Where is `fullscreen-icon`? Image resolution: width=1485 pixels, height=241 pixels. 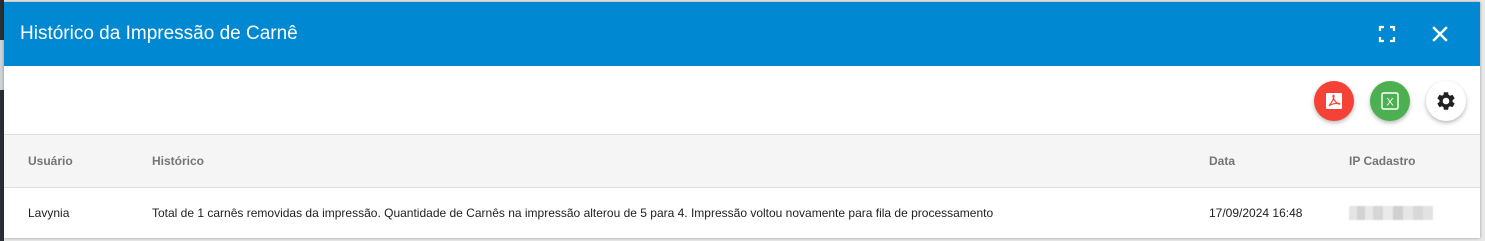 fullscreen-icon is located at coordinates (1387, 34).